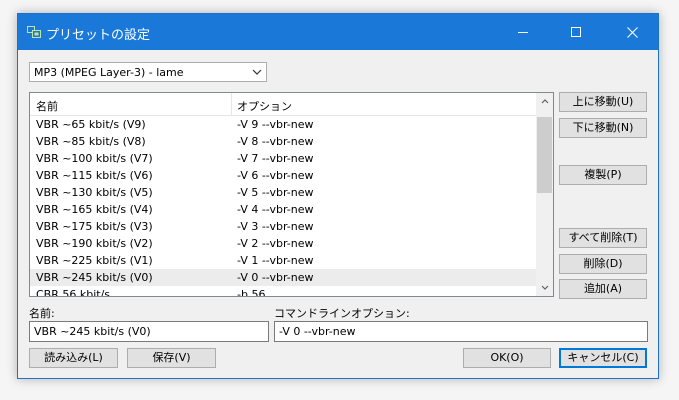 The width and height of the screenshot is (679, 400). Describe the element at coordinates (94, 226) in the screenshot. I see `row-name: VBR ~175 kbit/s (V3)` at that location.